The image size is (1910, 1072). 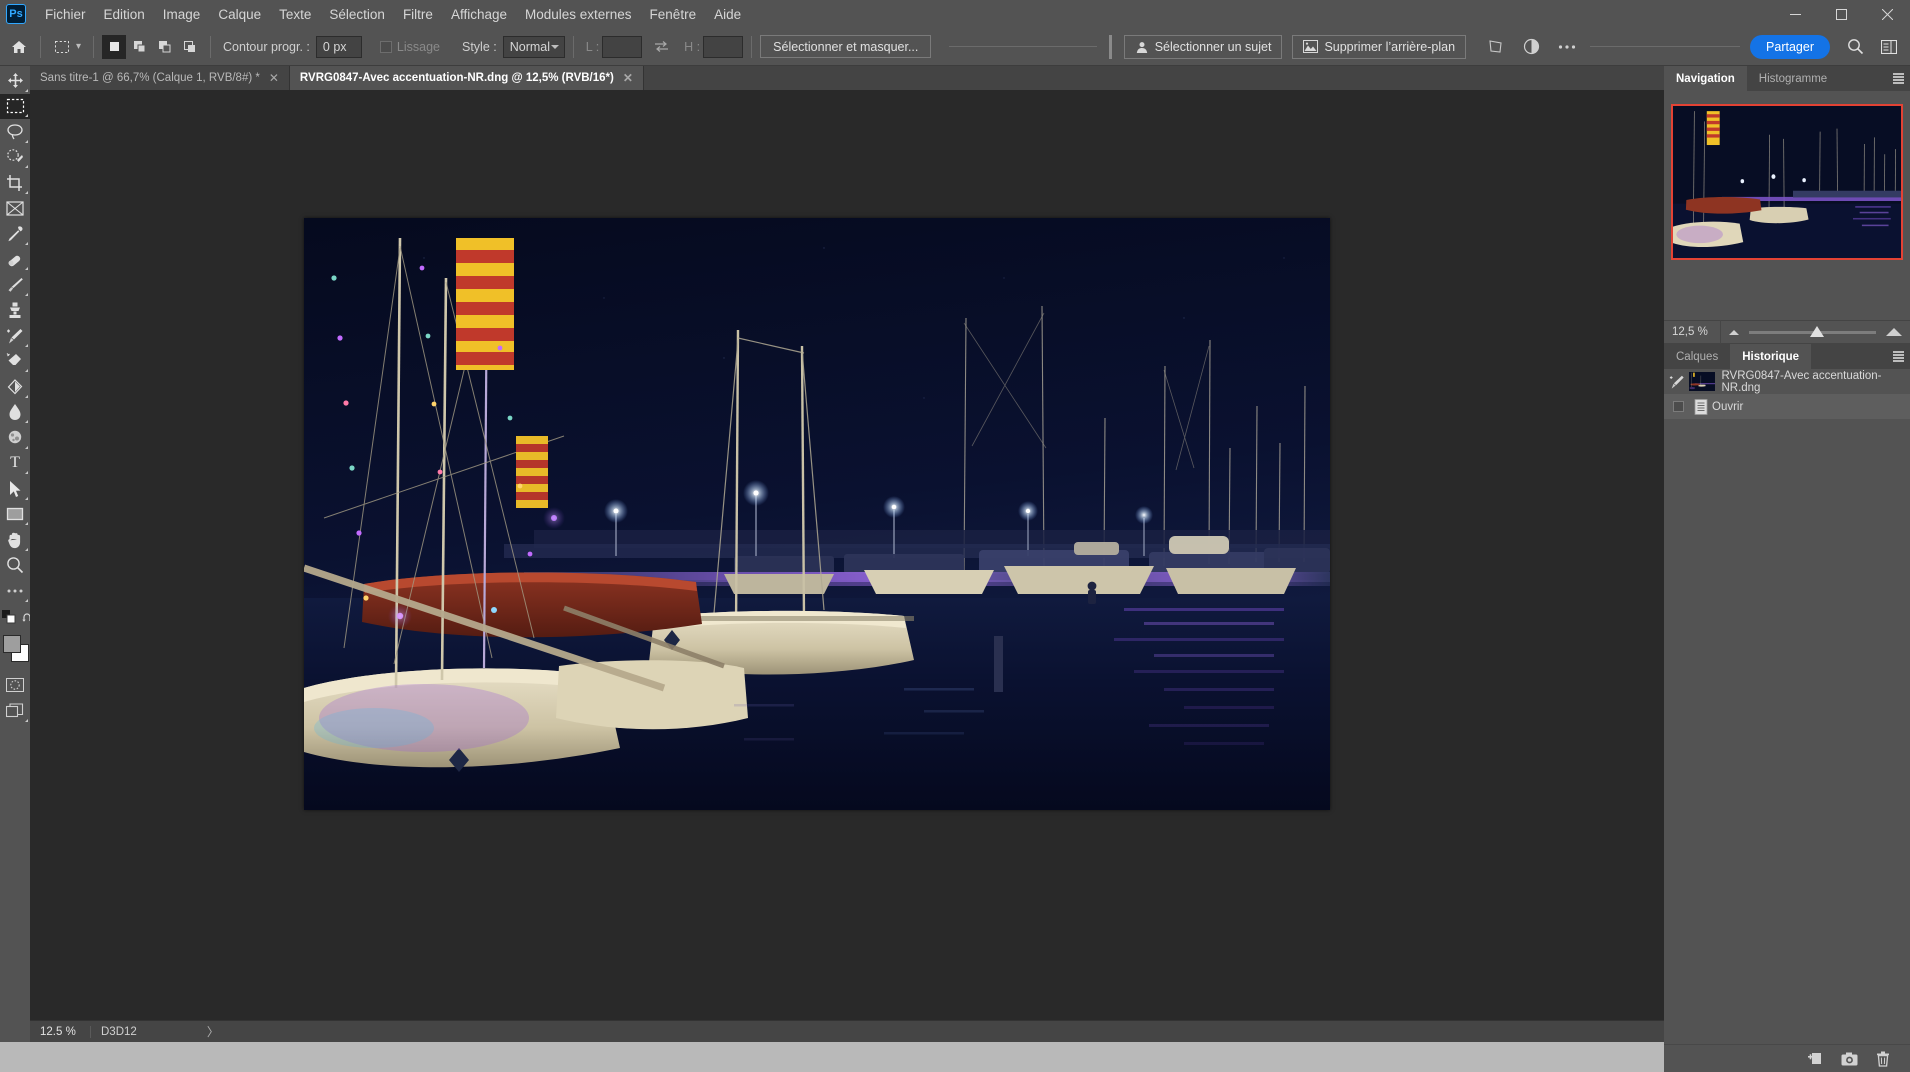 I want to click on snapshot-camera-icon, so click(x=1849, y=1059).